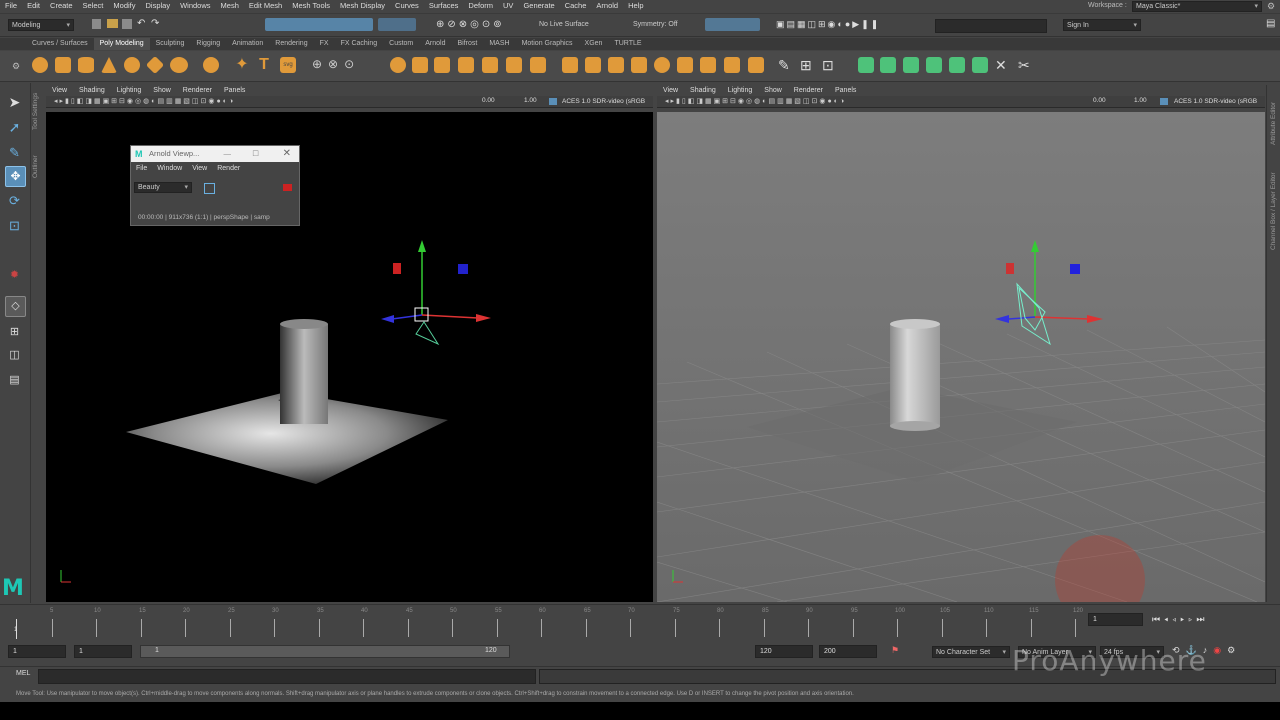  I want to click on shelf-tab-curves-surfaces: Curves / Surfaces, so click(60, 44).